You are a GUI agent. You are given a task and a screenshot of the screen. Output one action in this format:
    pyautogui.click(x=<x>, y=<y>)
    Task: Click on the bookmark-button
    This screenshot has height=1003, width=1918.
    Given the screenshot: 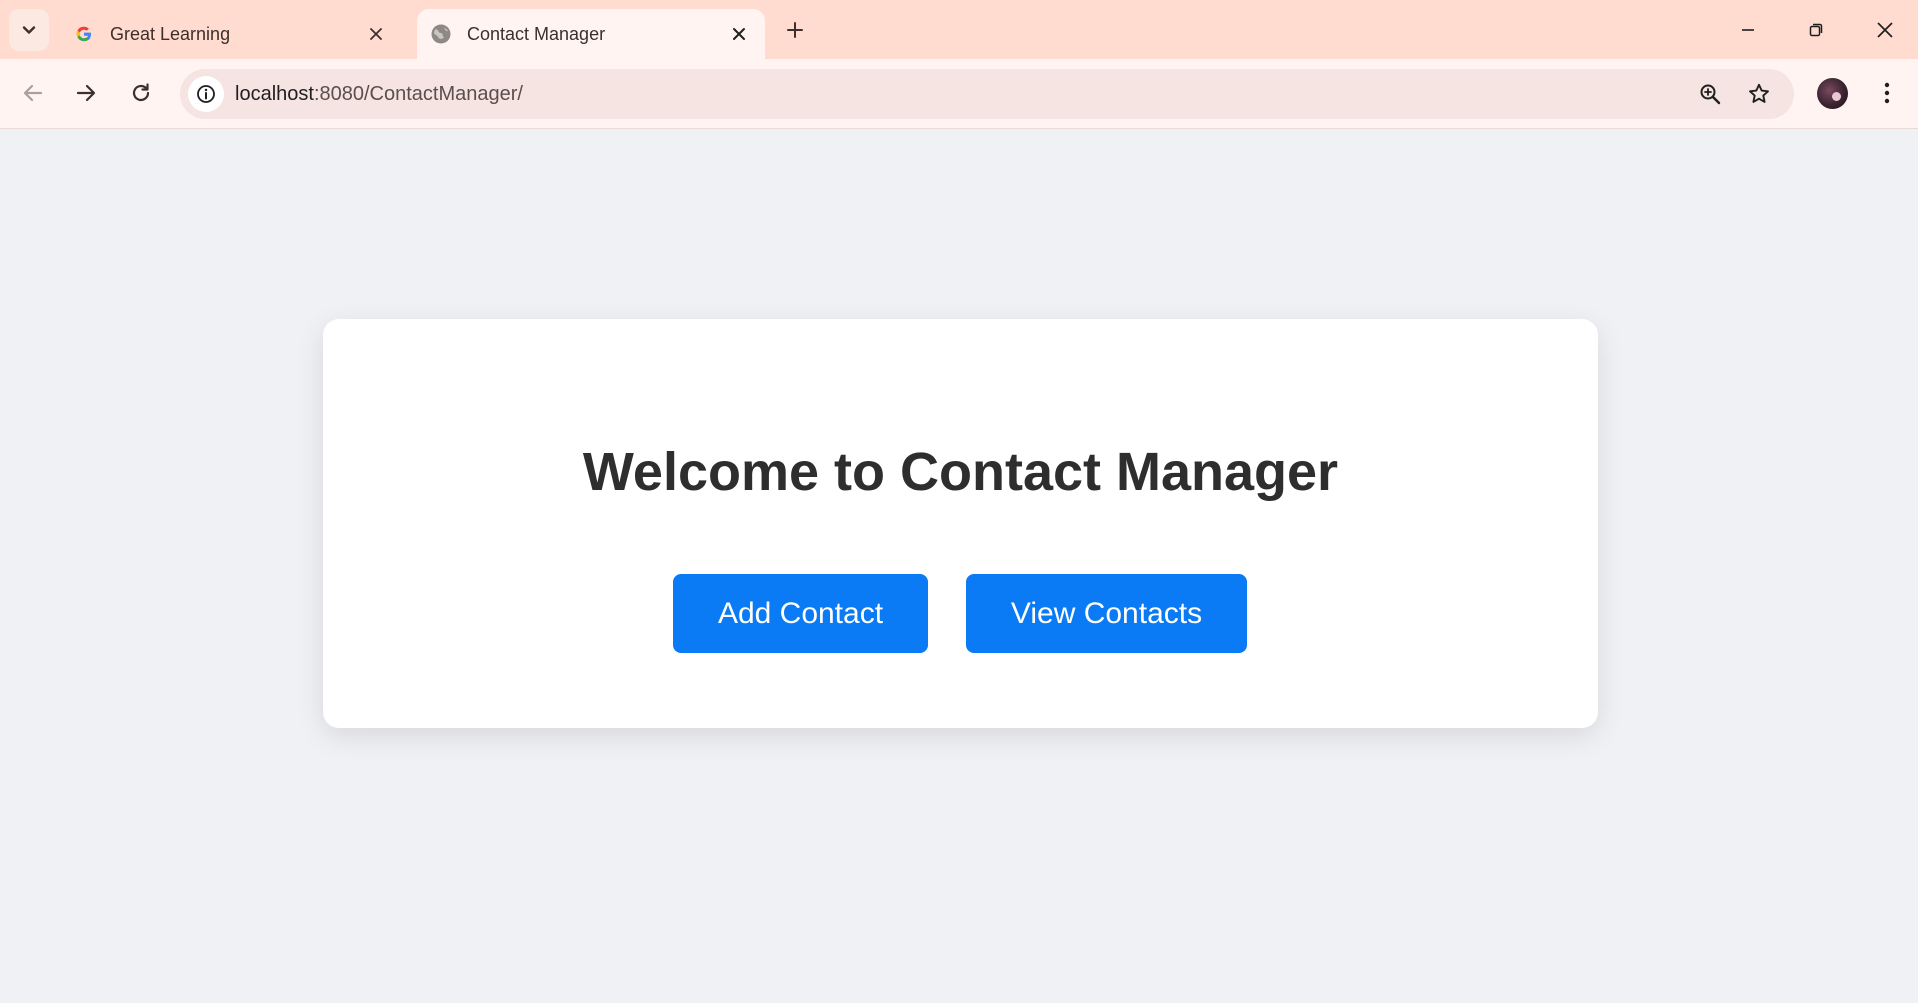 What is the action you would take?
    pyautogui.click(x=1759, y=94)
    